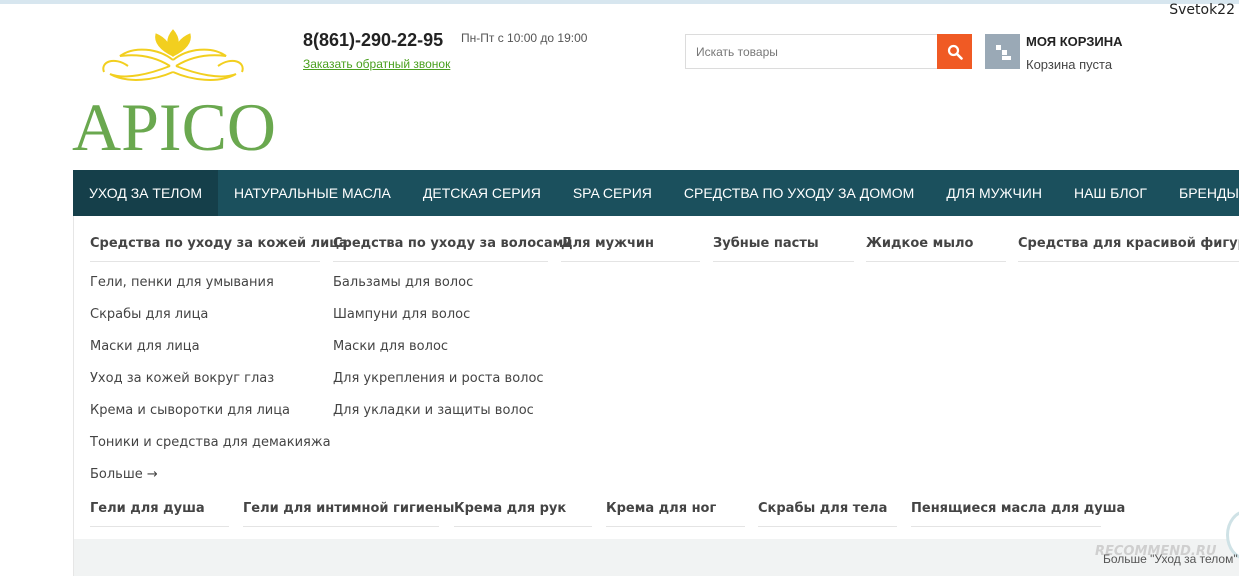  What do you see at coordinates (1054, 53) in the screenshot?
I see `cart-widget: МОЯ КОРЗИНА Корзина пуста` at bounding box center [1054, 53].